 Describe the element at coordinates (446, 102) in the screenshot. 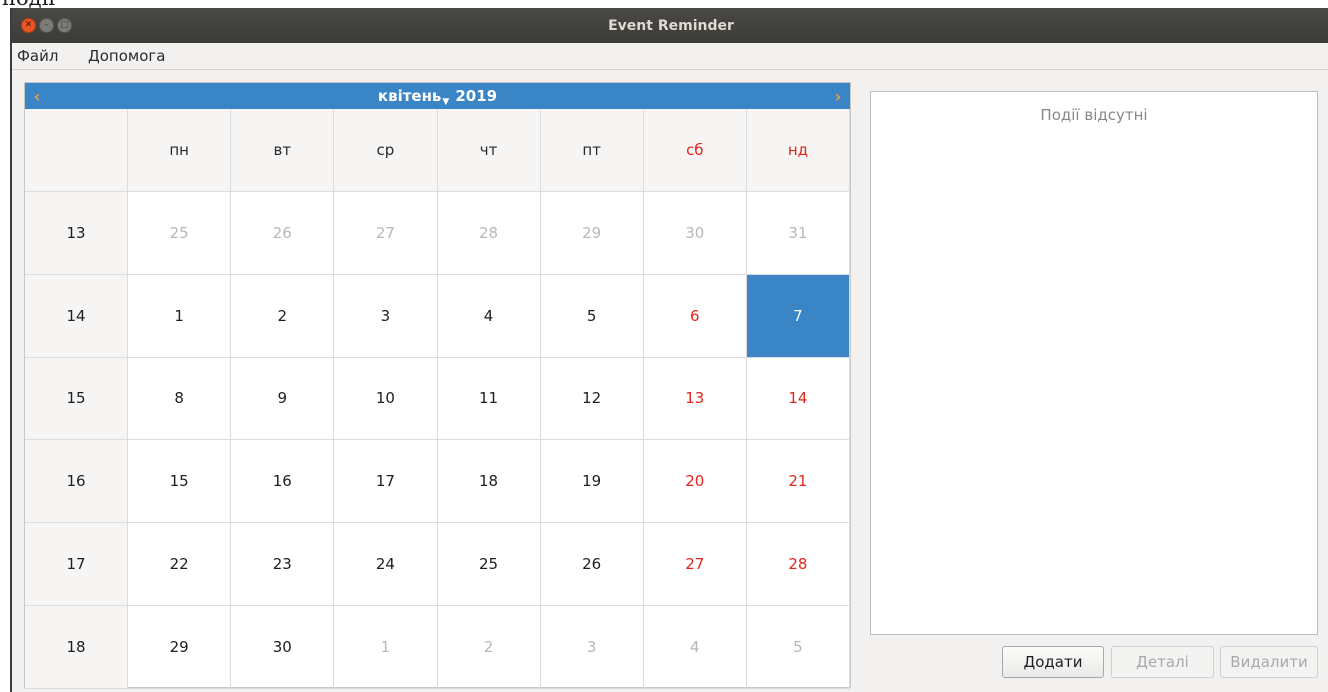

I see `dropdown-caret-icon: ▼` at that location.